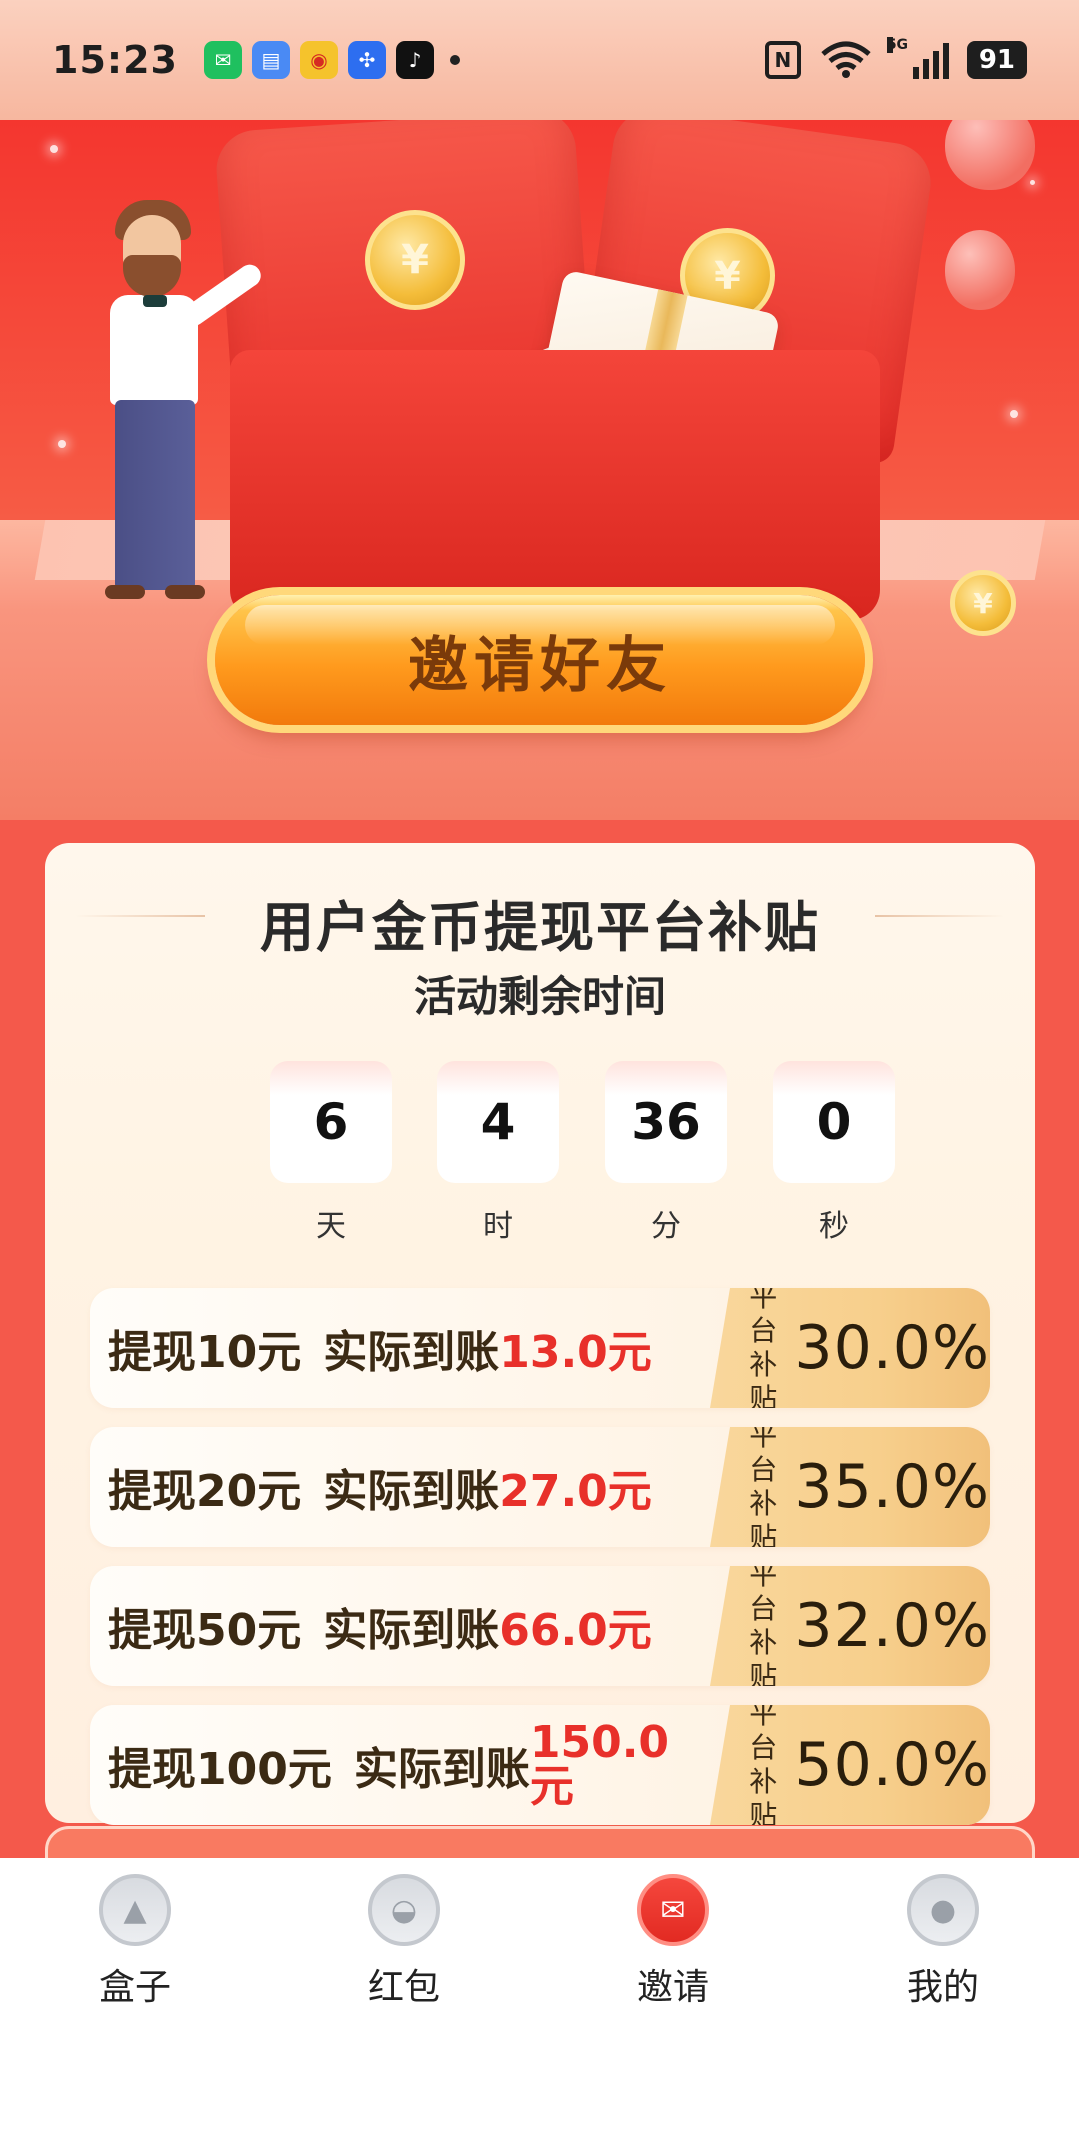 The height and width of the screenshot is (2151, 1079). I want to click on subsidy-badge: 平台补贴 50.0%, so click(850, 1765).